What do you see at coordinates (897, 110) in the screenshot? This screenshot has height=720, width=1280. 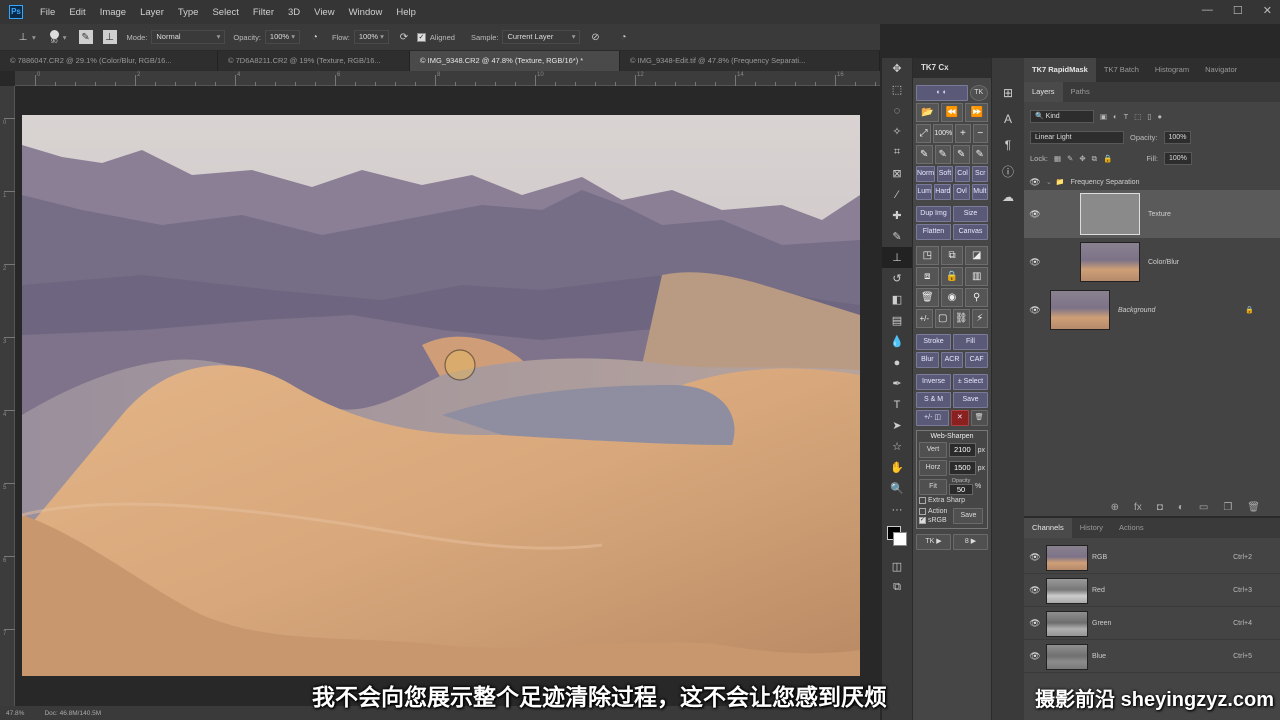 I see `lasso-tool-icon: ◌` at bounding box center [897, 110].